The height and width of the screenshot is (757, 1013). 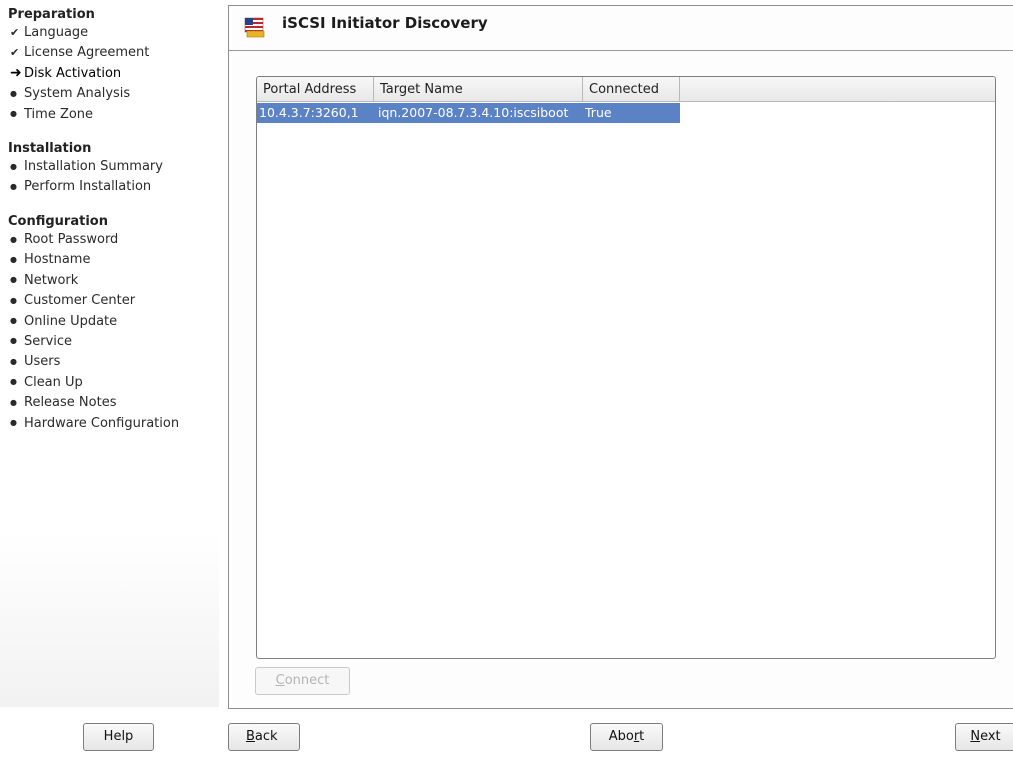 I want to click on step-label: Hostname, so click(x=57, y=260).